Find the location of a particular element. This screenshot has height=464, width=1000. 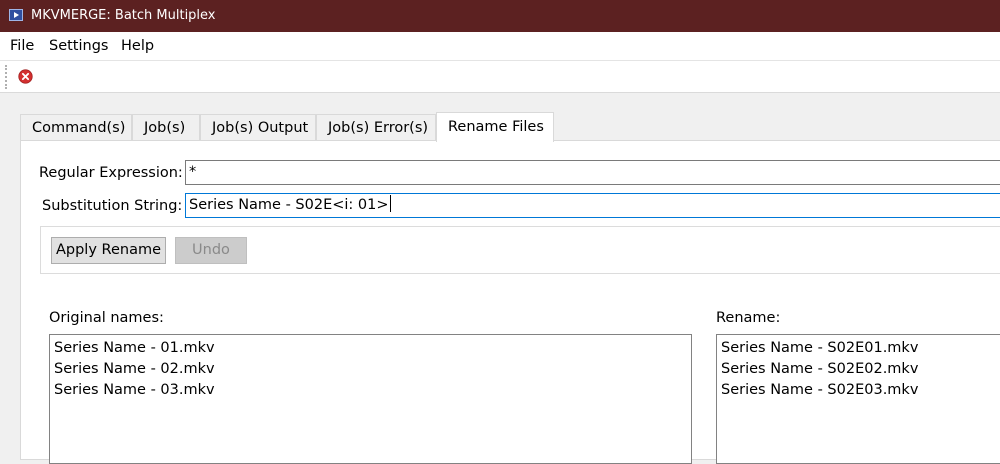

tab-label: Job(s) is located at coordinates (165, 128).